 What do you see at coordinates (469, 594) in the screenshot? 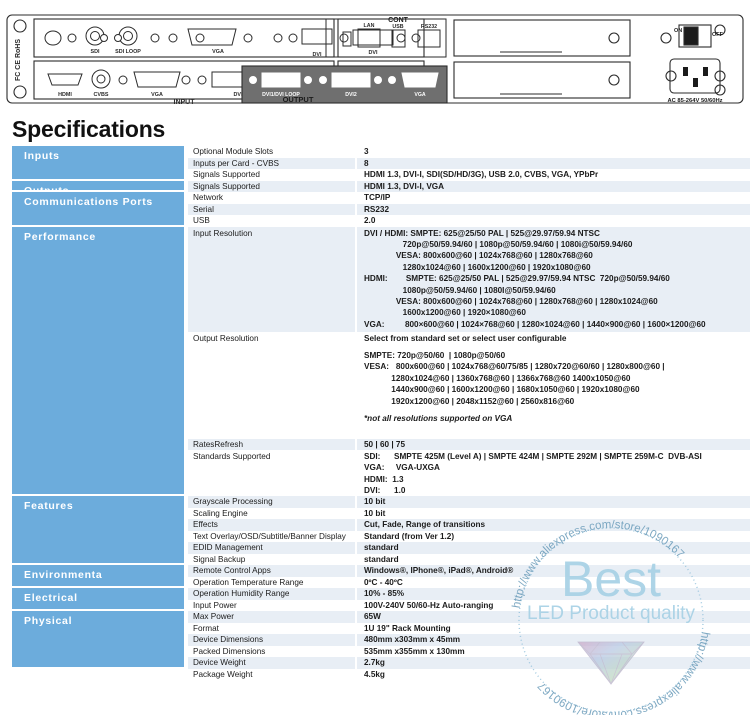
I see `table-row: Operation Humidity Range 10% - 85%` at bounding box center [469, 594].